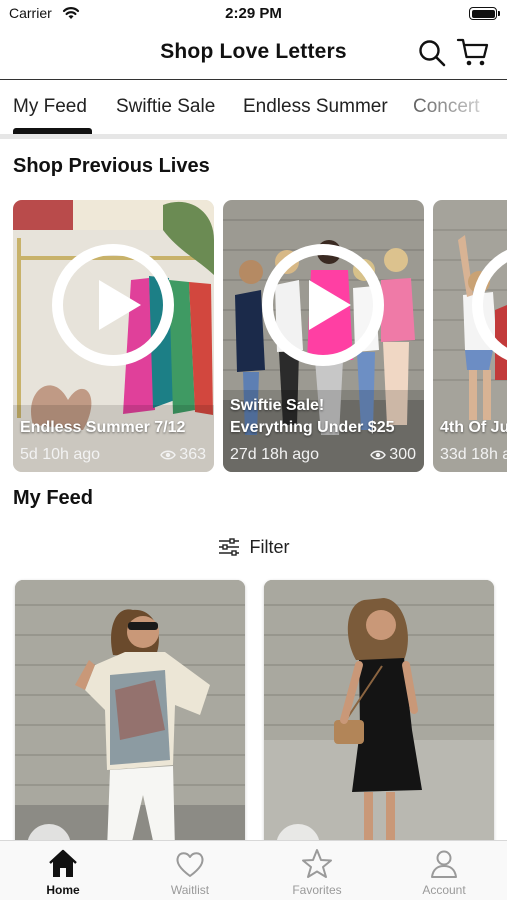  What do you see at coordinates (317, 863) in the screenshot?
I see `star-icon` at bounding box center [317, 863].